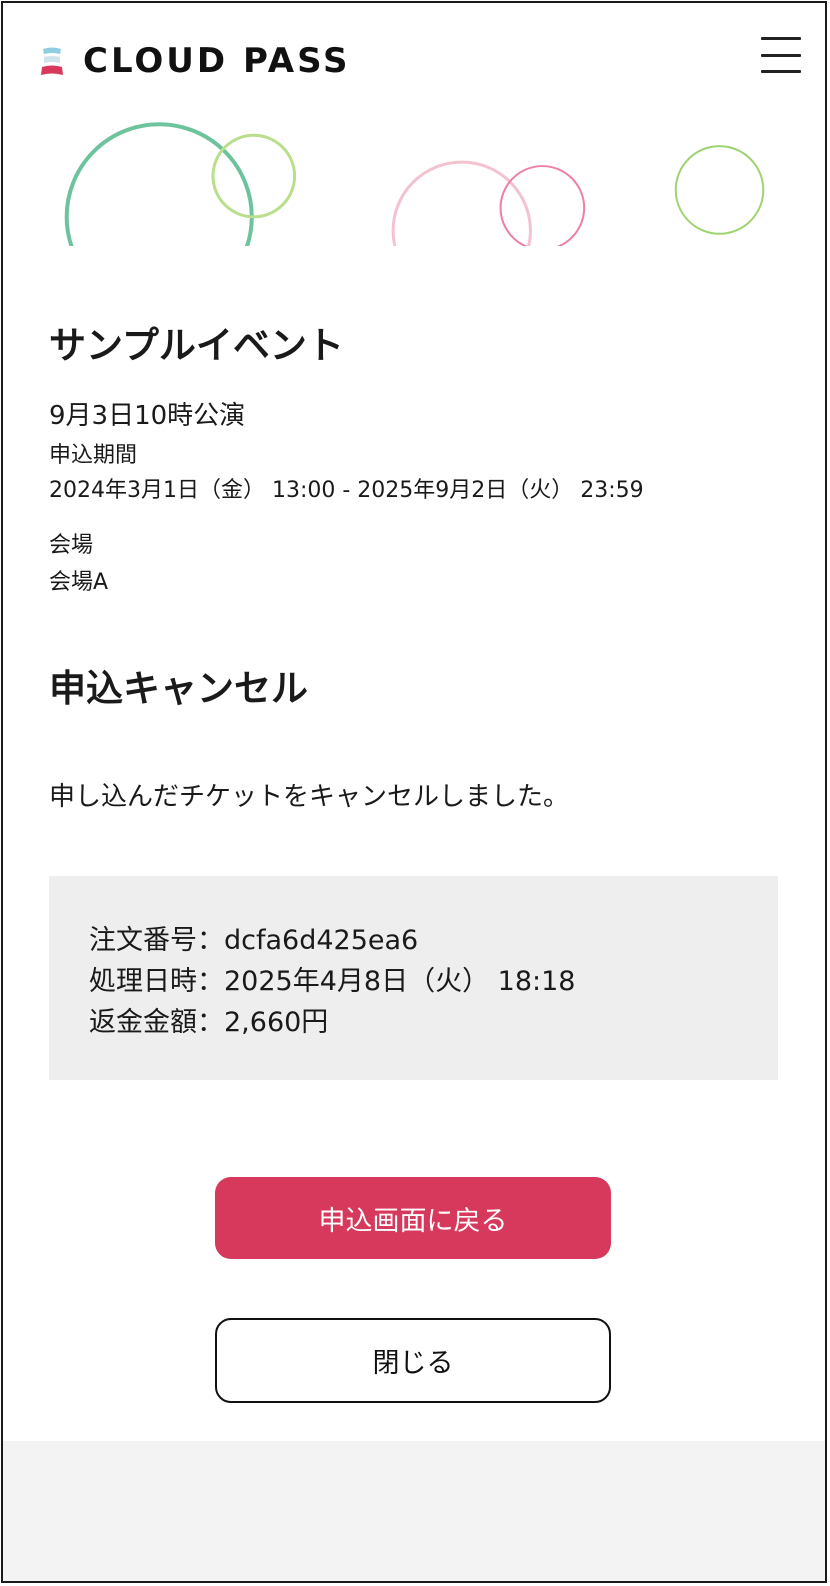 The image size is (830, 1586). I want to click on footer, so click(414, 1511).